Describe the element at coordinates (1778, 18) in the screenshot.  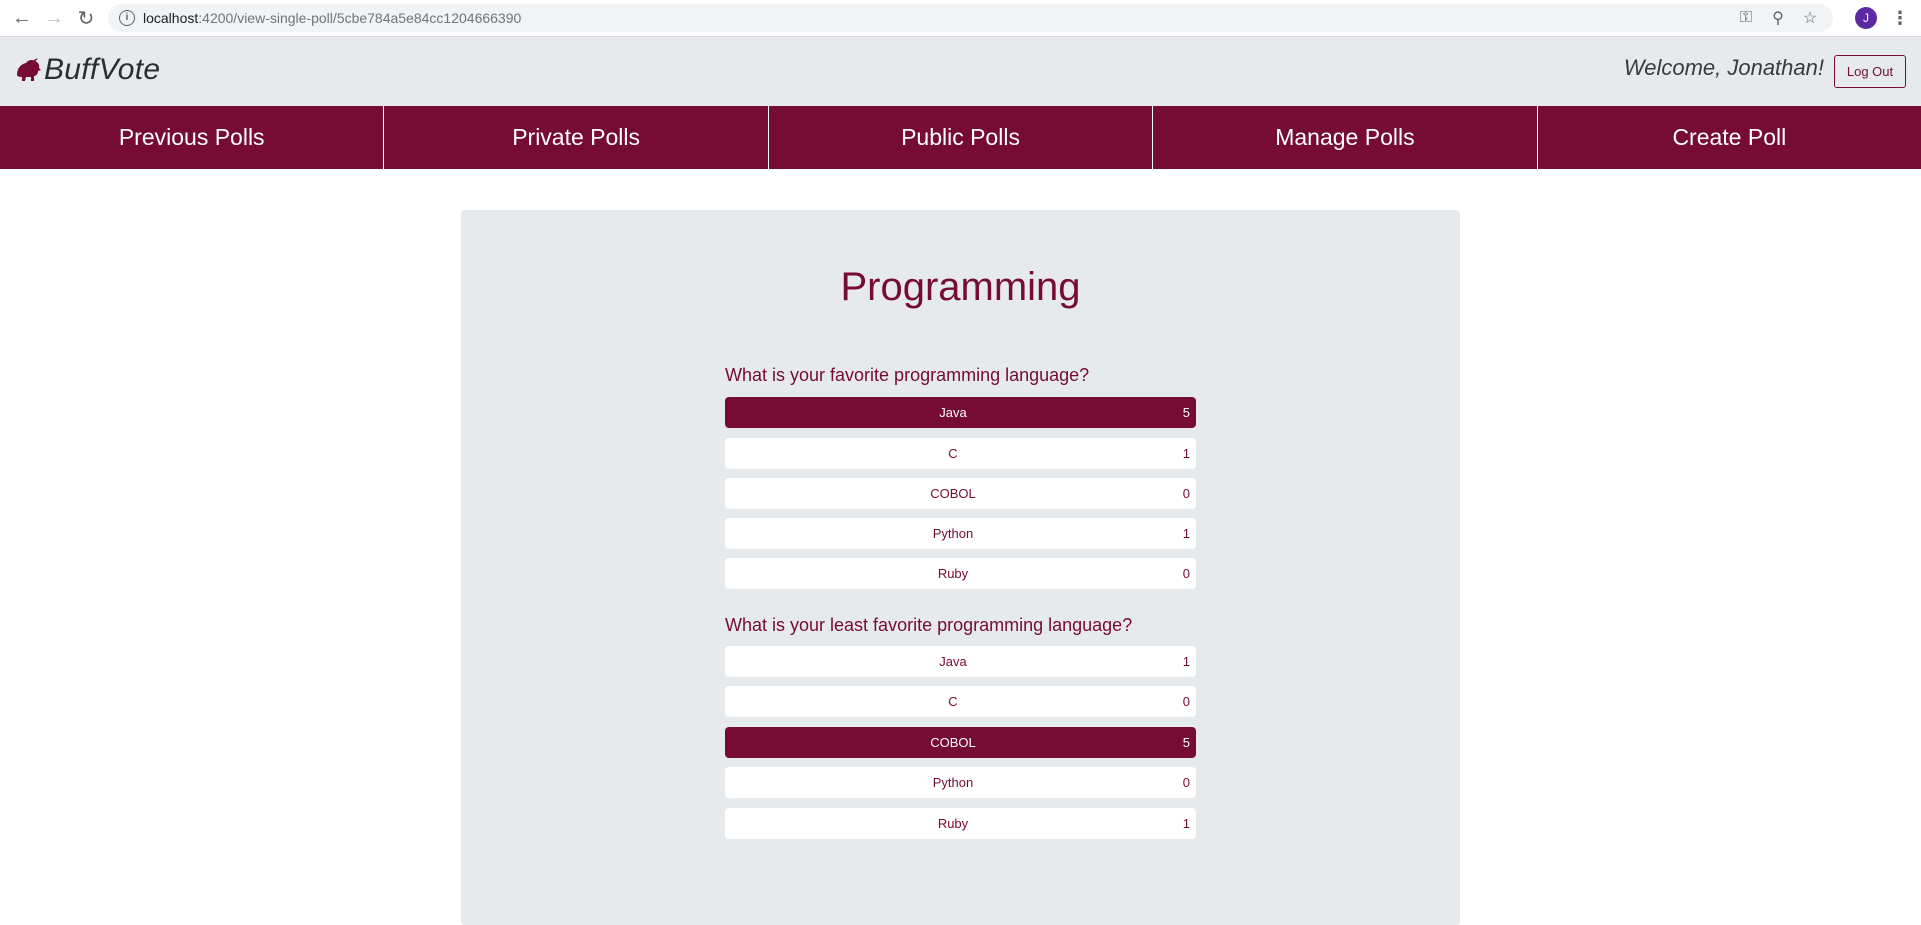
I see `zoom-icon: ⚲` at that location.